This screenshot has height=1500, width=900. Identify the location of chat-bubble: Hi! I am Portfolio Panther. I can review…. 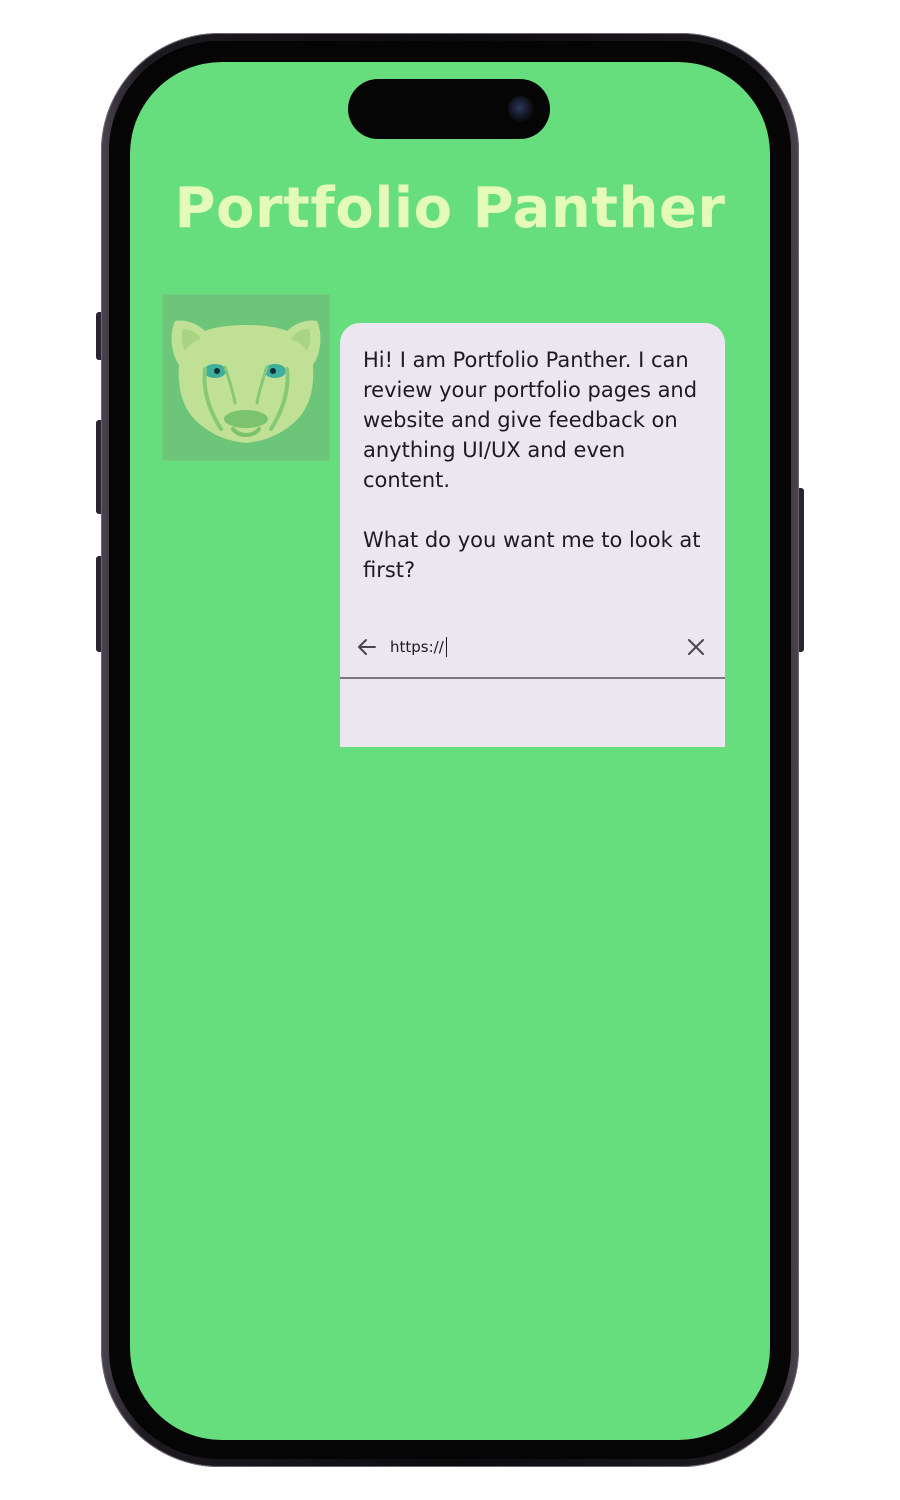
(532, 535).